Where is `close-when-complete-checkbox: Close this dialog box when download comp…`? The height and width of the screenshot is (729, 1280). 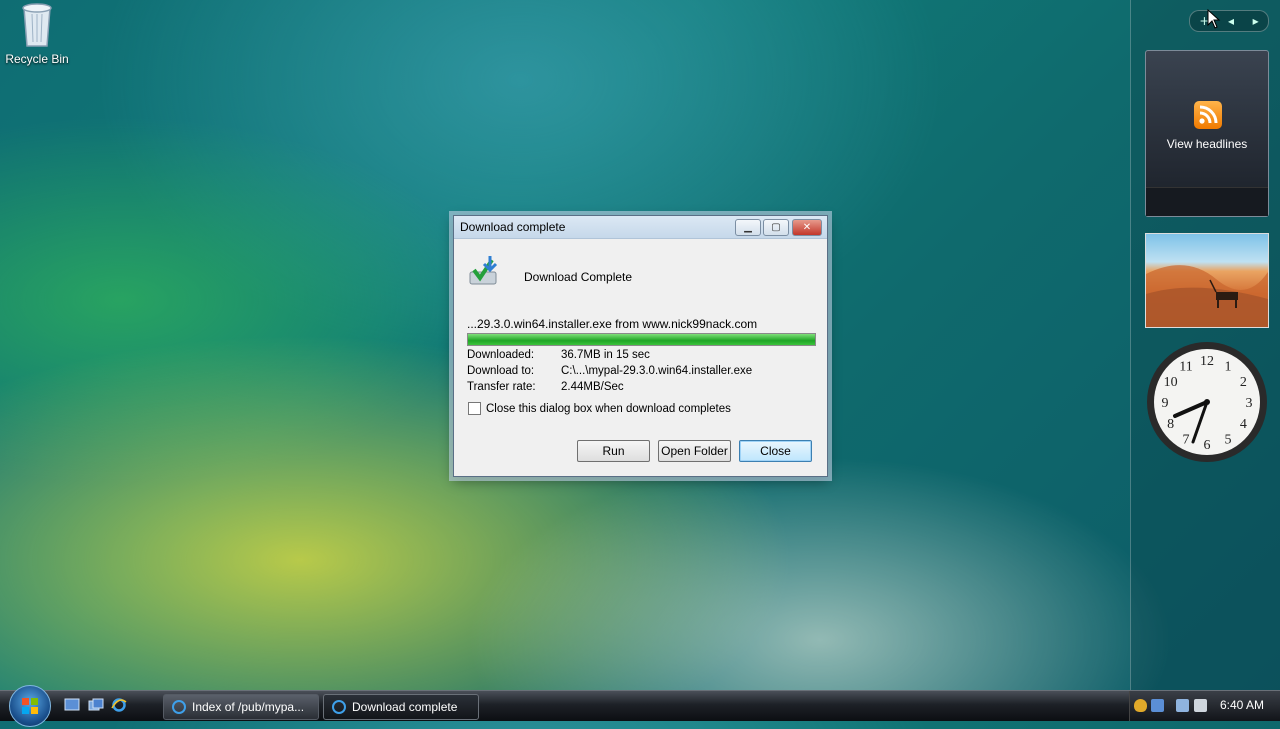
close-when-complete-checkbox: Close this dialog box when download comp… is located at coordinates (599, 408).